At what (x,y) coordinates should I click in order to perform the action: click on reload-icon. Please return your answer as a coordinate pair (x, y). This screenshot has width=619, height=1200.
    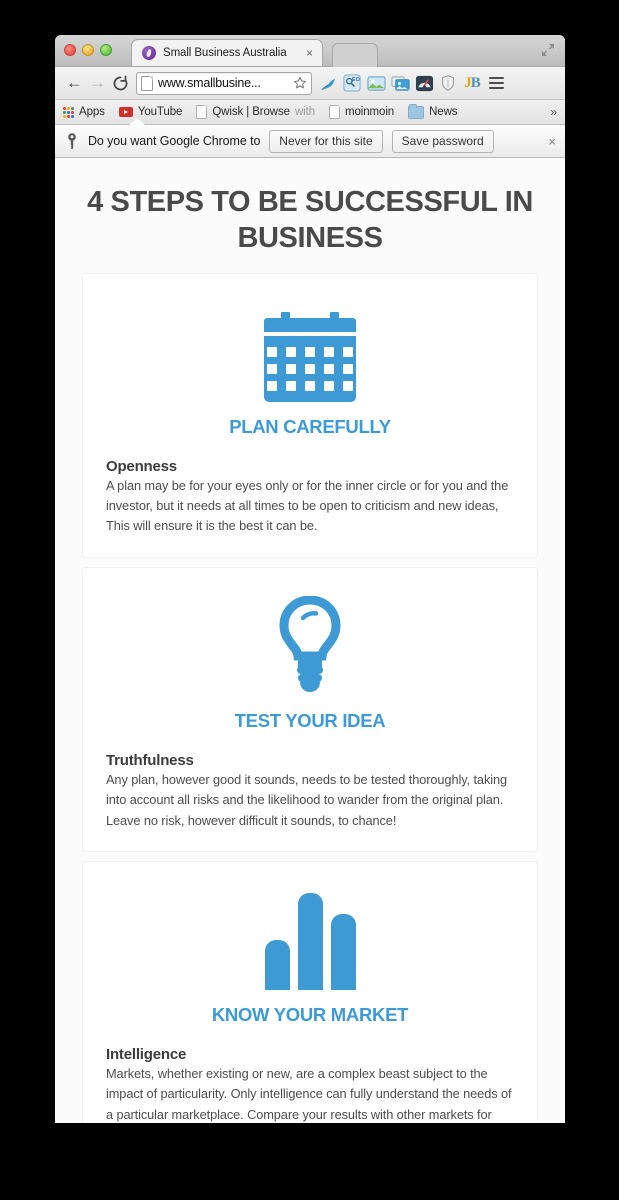
    Looking at the image, I should click on (120, 82).